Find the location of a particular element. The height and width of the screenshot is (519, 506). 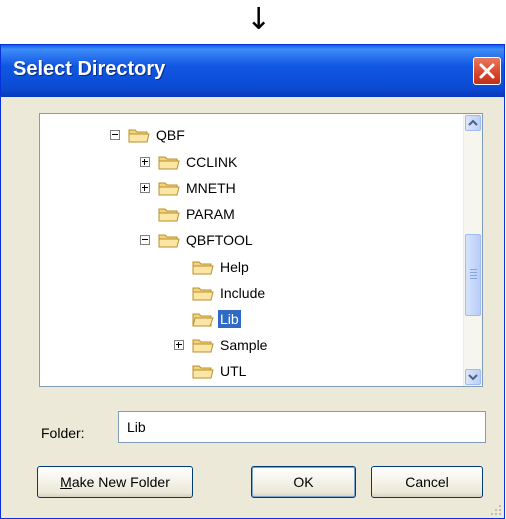

chevron-down-icon is located at coordinates (473, 377).